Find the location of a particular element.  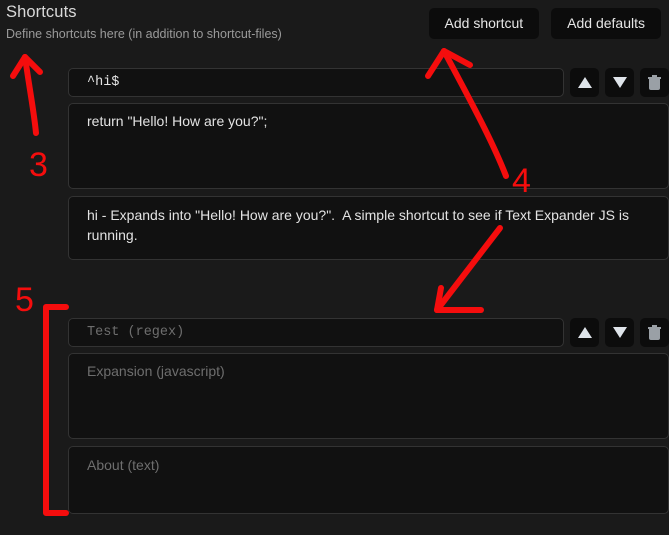

annotation-label-5: 5 is located at coordinates (24, 300).